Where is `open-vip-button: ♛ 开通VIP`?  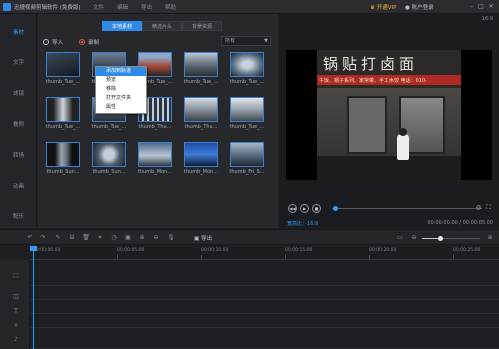
open-vip-button: ♛ 开通VIP is located at coordinates (383, 7).